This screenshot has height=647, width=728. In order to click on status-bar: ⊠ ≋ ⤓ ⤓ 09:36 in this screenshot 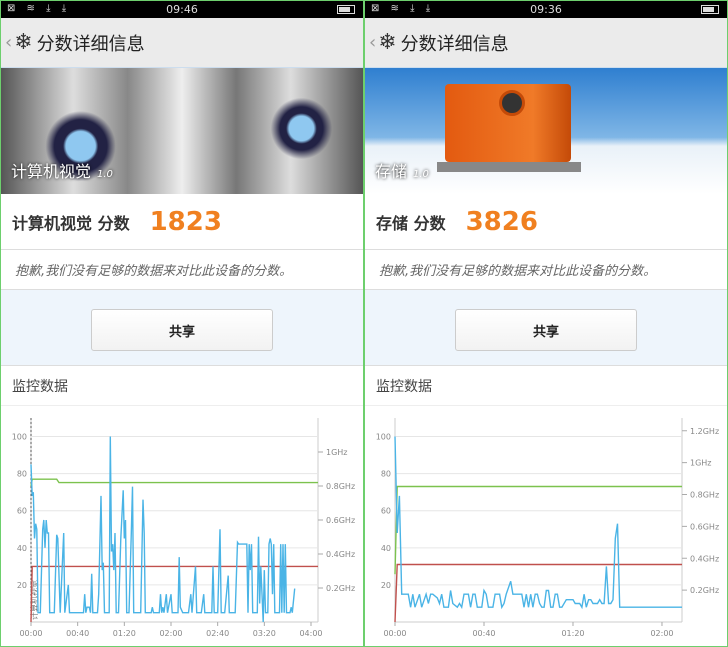, I will do `click(546, 9)`.